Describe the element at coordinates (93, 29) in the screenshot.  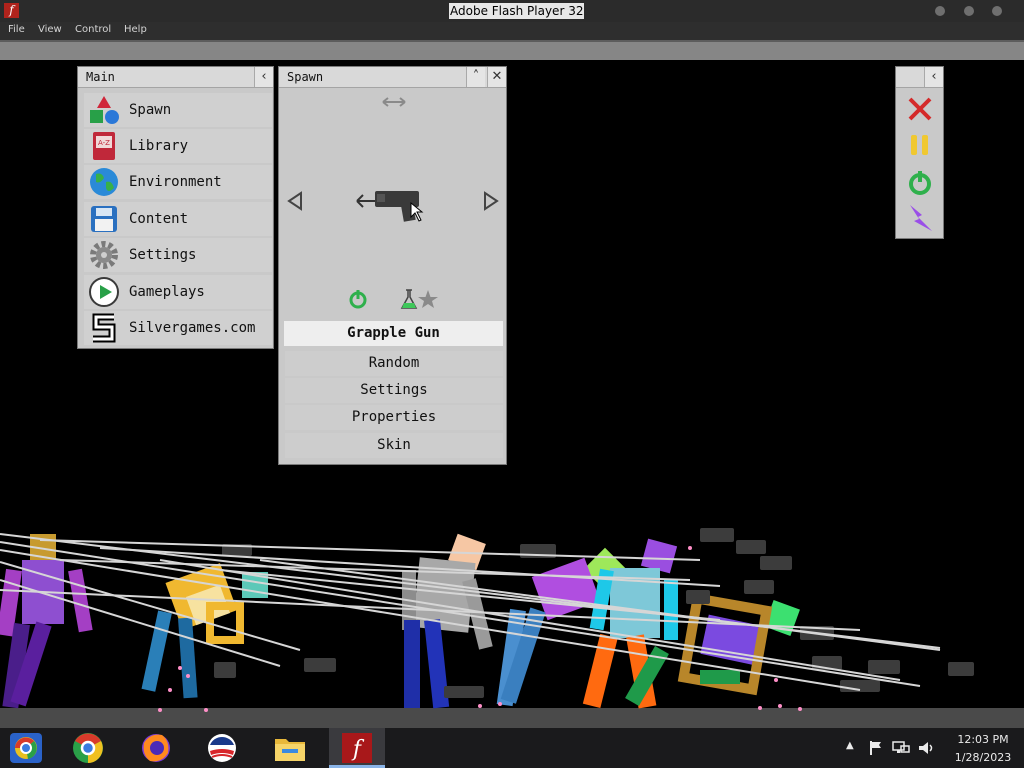
I see `menu-control: Control` at that location.